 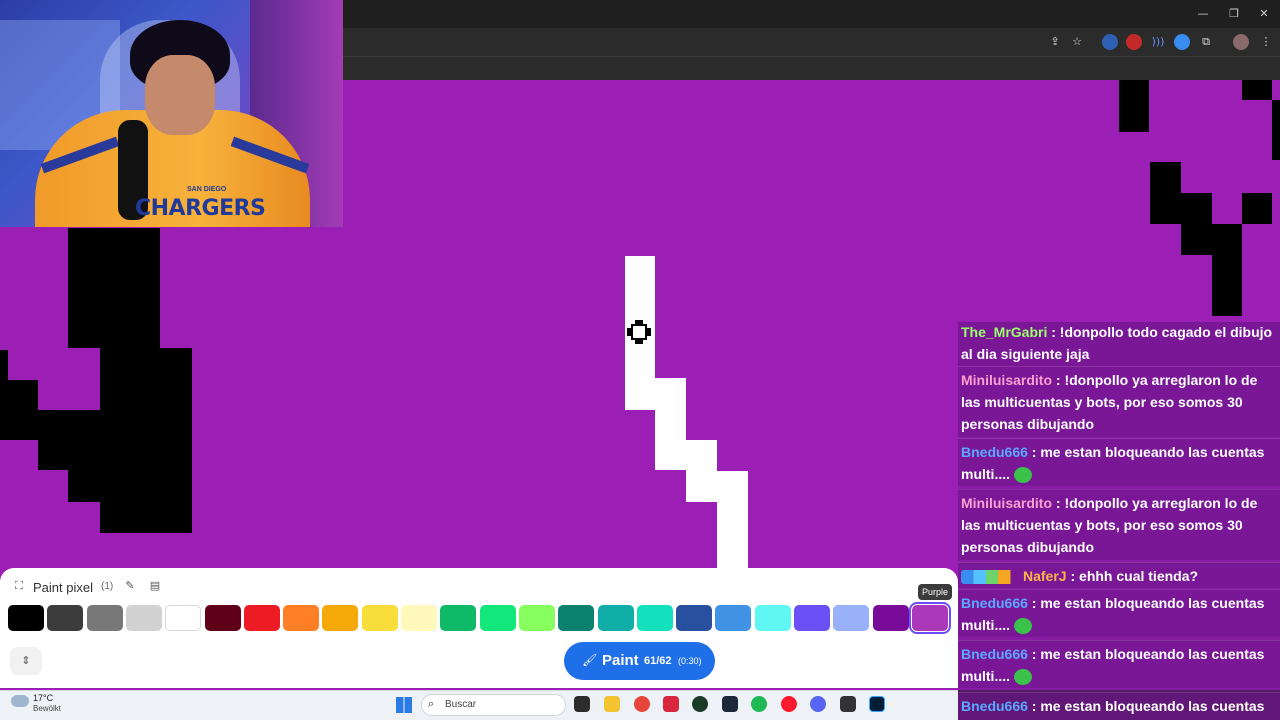 What do you see at coordinates (639, 332) in the screenshot?
I see `pixel-selection-cursor` at bounding box center [639, 332].